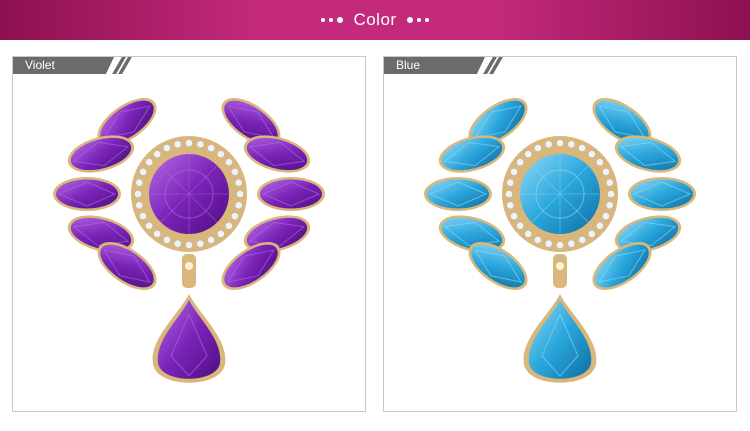 This screenshot has height=431, width=750. What do you see at coordinates (408, 65) in the screenshot?
I see `variant-label: Blue` at bounding box center [408, 65].